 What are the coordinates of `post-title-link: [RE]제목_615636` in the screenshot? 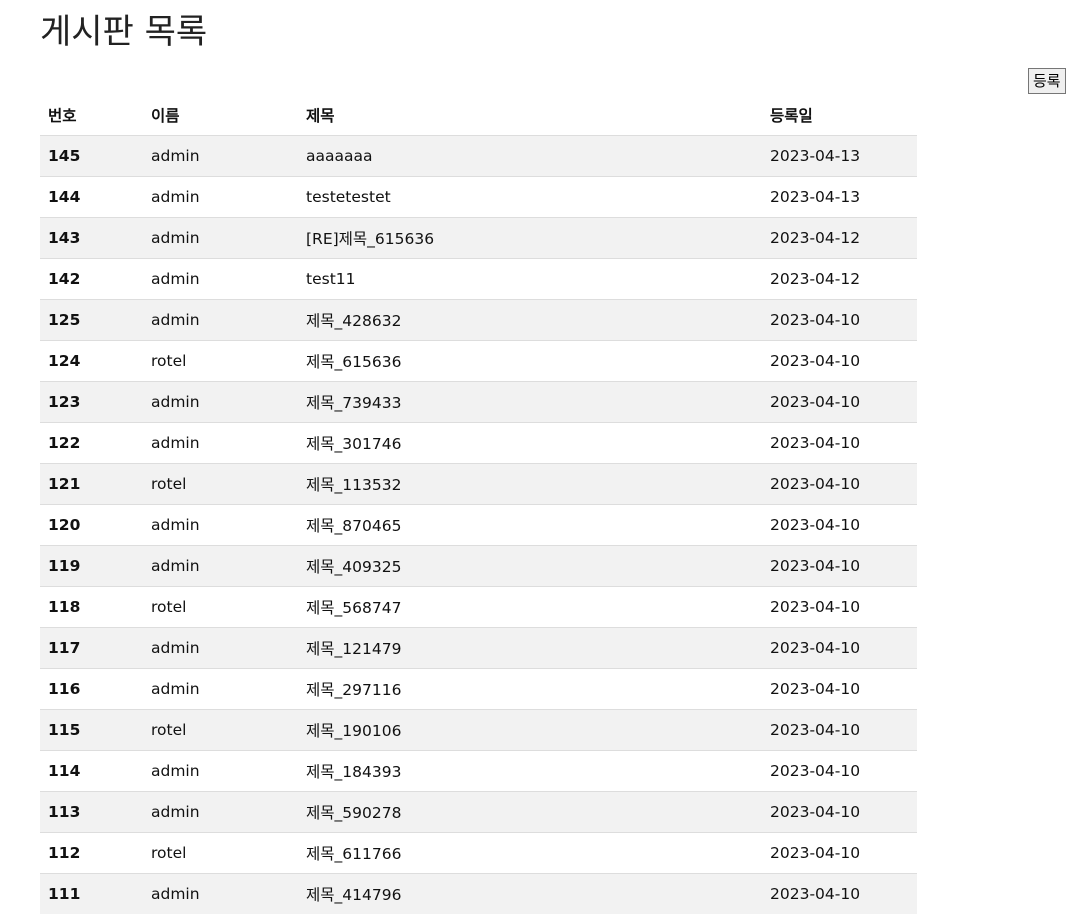 It's located at (530, 237).